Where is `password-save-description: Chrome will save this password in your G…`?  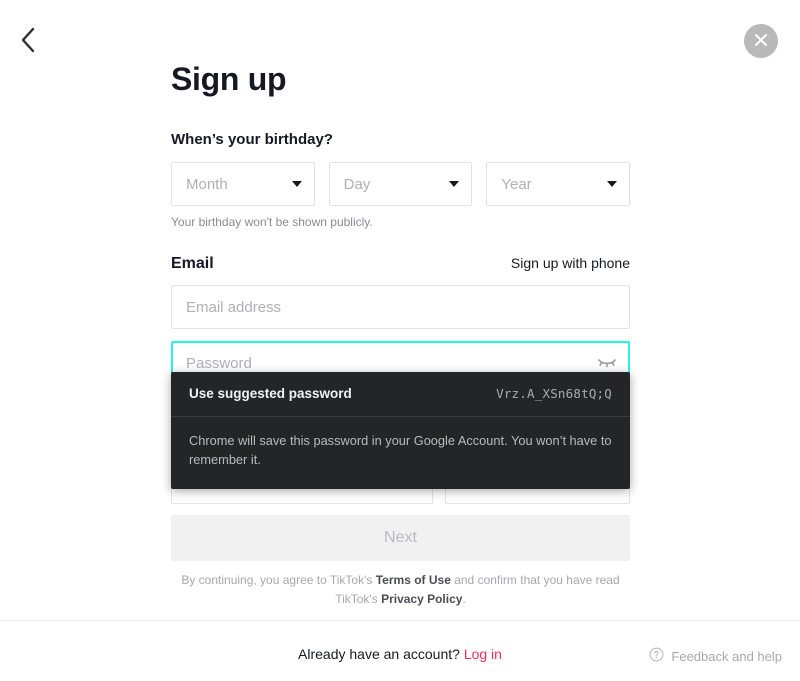
password-save-description: Chrome will save this password in your G… is located at coordinates (400, 450).